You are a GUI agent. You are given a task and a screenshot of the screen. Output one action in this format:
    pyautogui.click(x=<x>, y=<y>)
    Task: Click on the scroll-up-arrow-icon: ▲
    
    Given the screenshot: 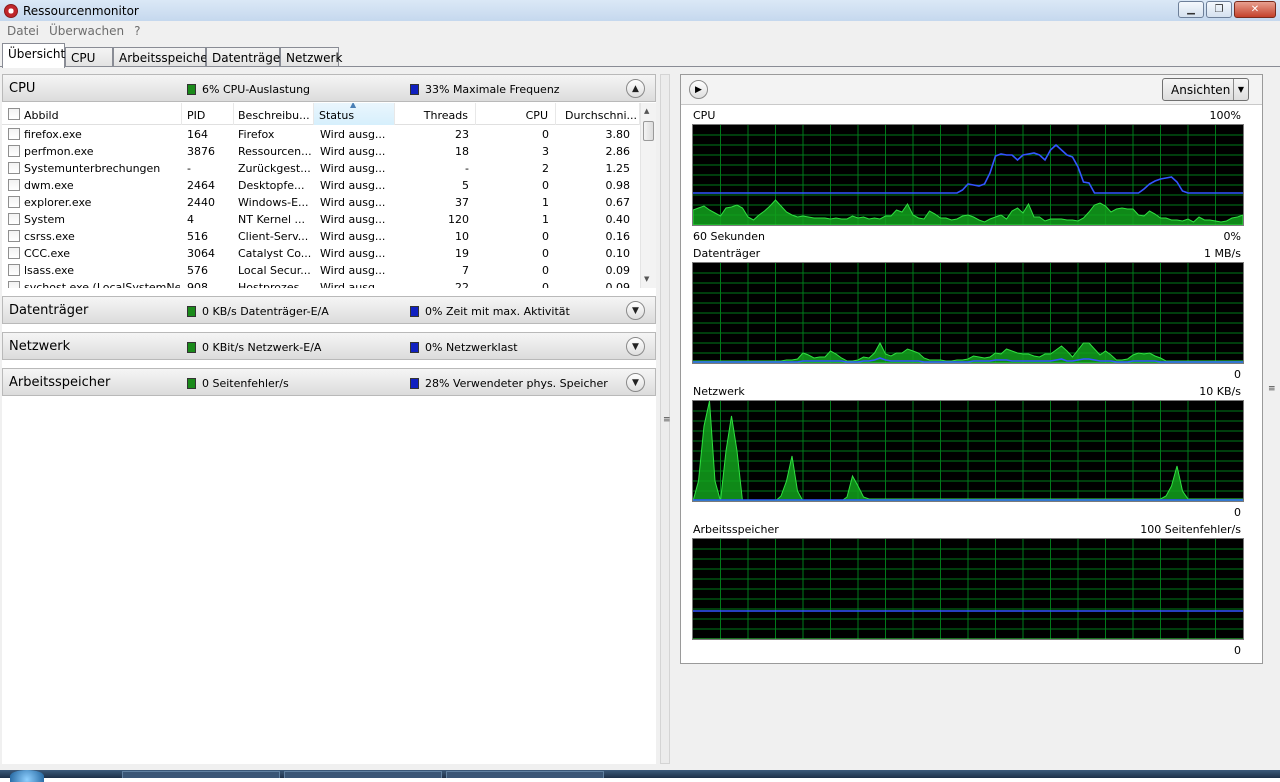 What is the action you would take?
    pyautogui.click(x=646, y=111)
    